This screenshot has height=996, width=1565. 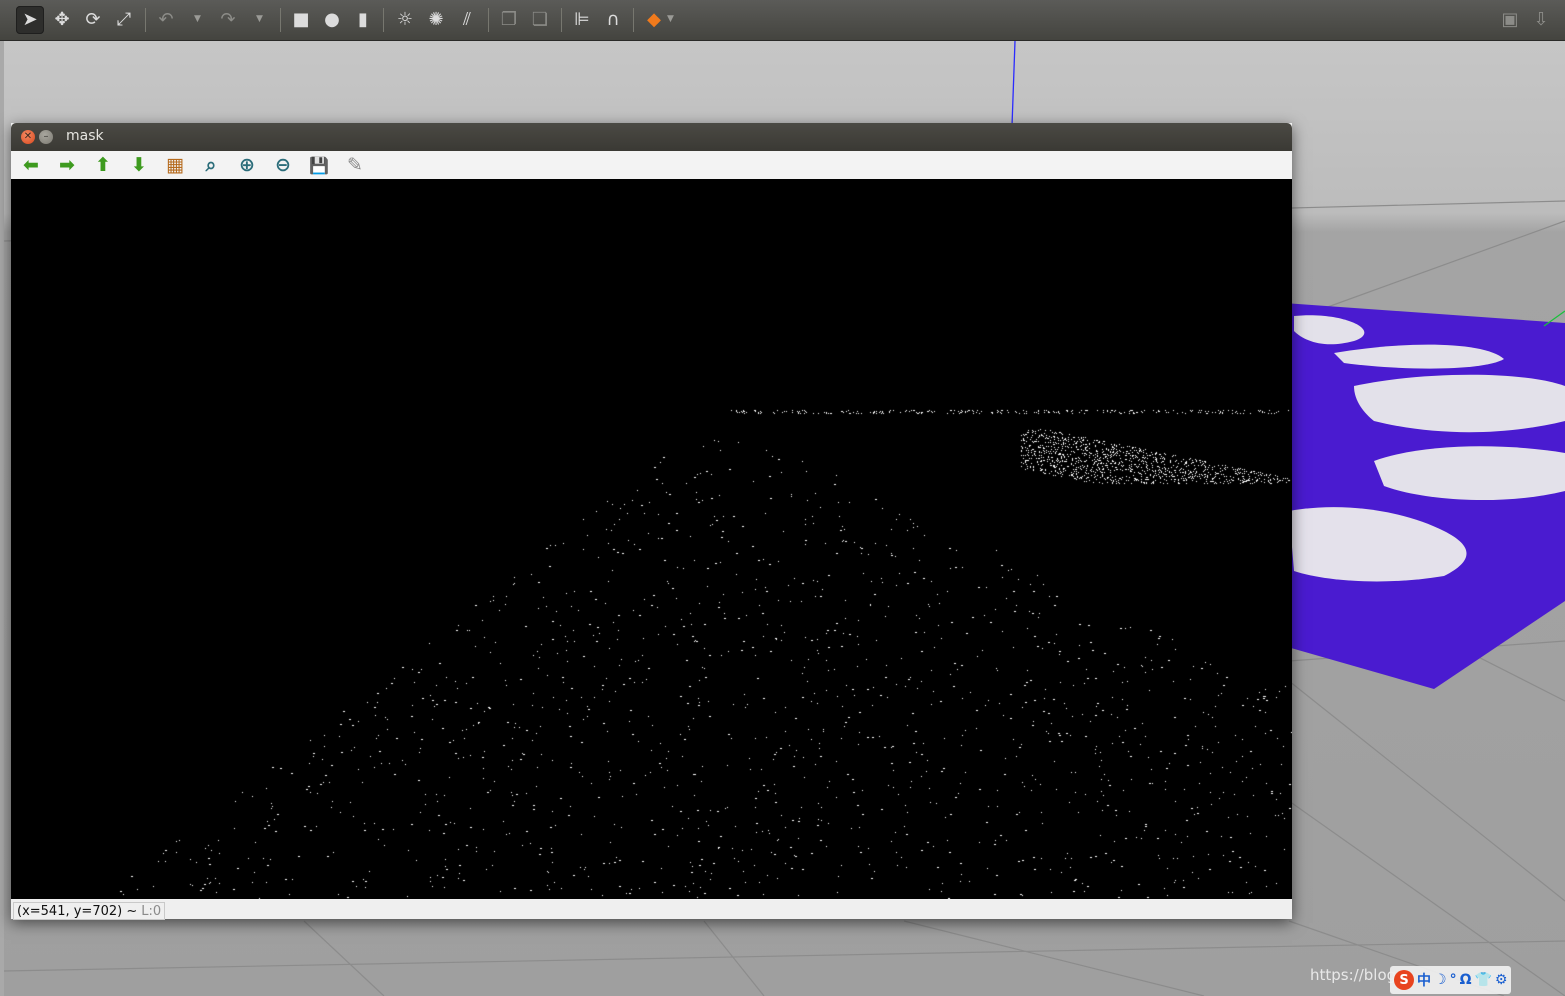 I want to click on snap-icon: ∩, so click(x=613, y=20).